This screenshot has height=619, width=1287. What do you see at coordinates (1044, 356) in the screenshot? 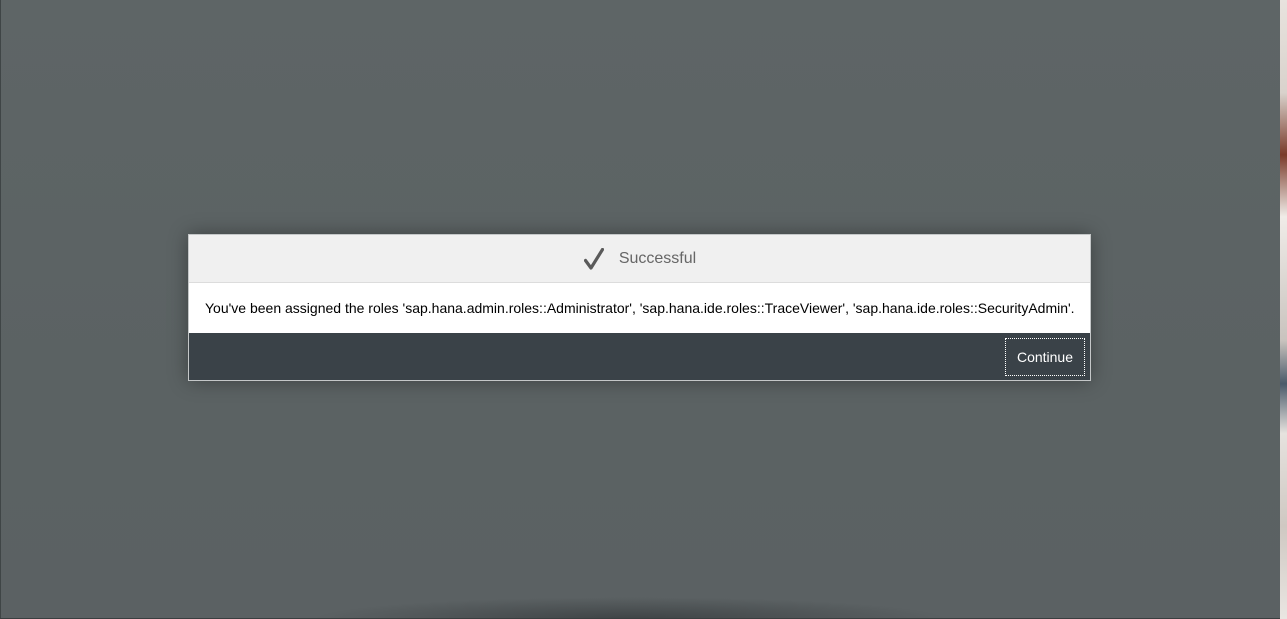
I see `continue-button: Continue` at bounding box center [1044, 356].